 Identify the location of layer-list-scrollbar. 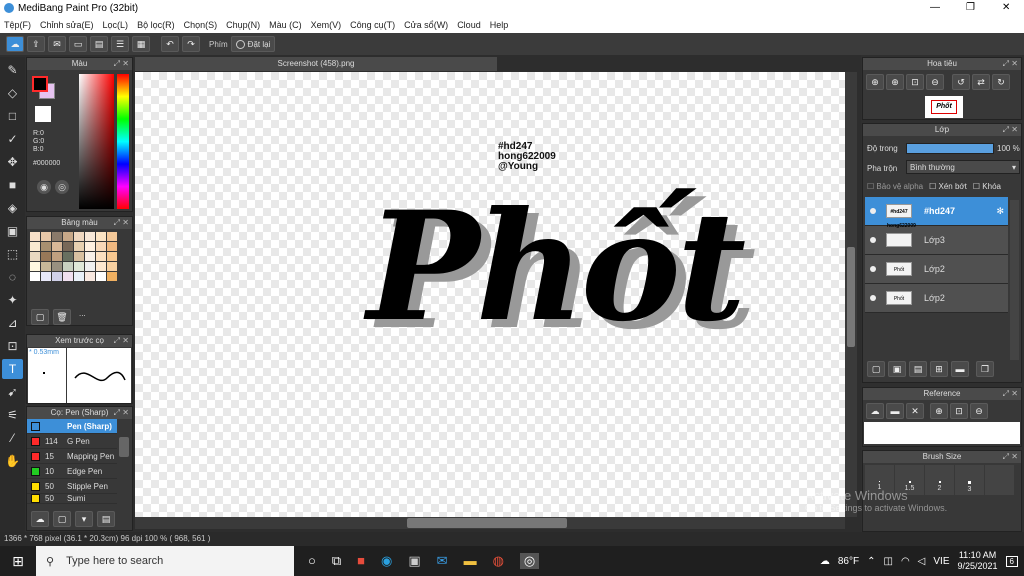
(1014, 280).